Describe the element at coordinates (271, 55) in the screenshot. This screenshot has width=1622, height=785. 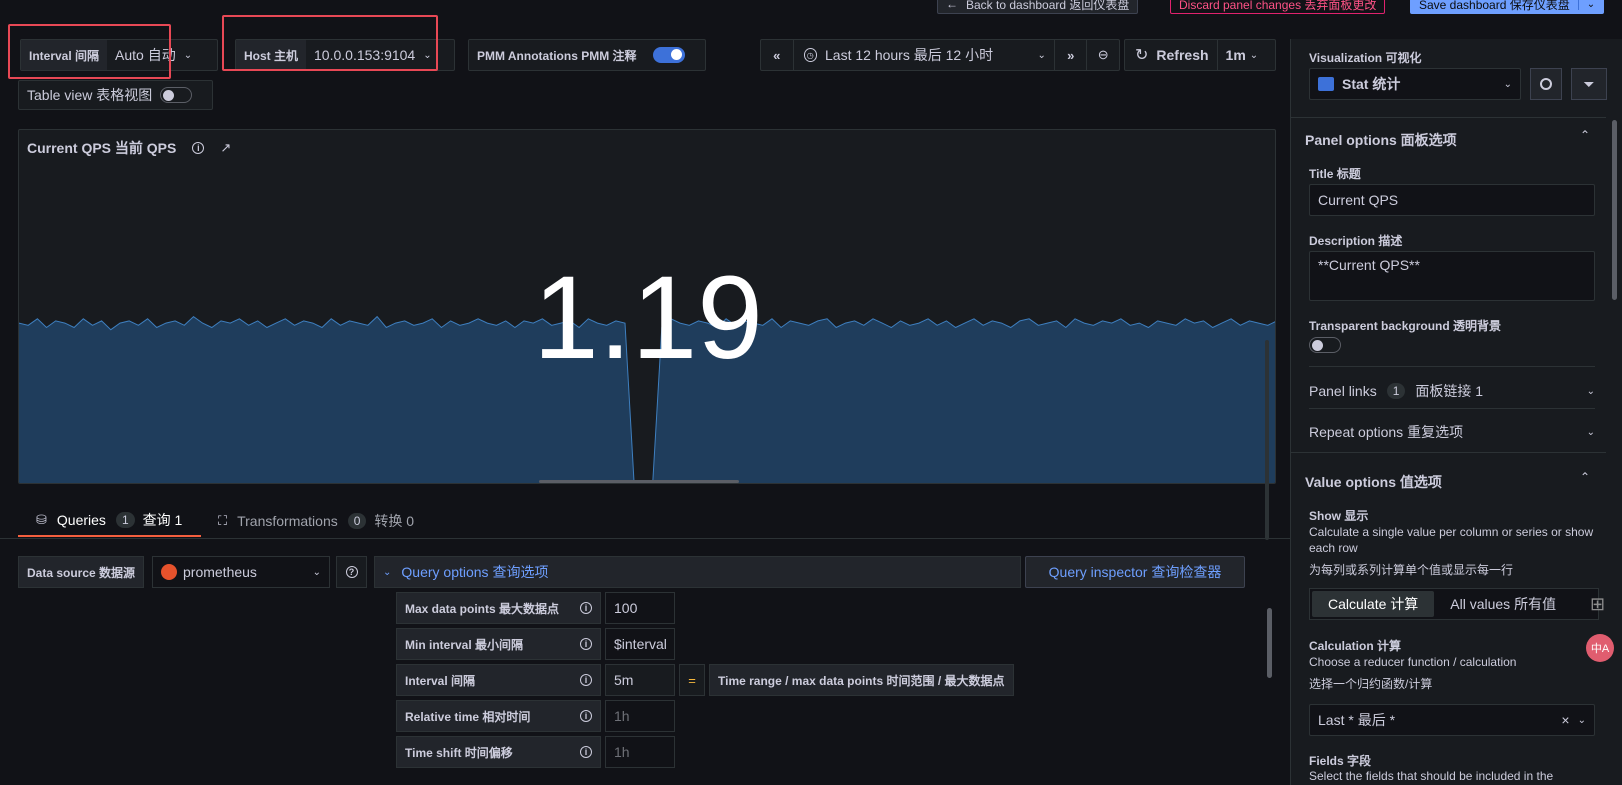
I see `host-label: Host 主机` at that location.